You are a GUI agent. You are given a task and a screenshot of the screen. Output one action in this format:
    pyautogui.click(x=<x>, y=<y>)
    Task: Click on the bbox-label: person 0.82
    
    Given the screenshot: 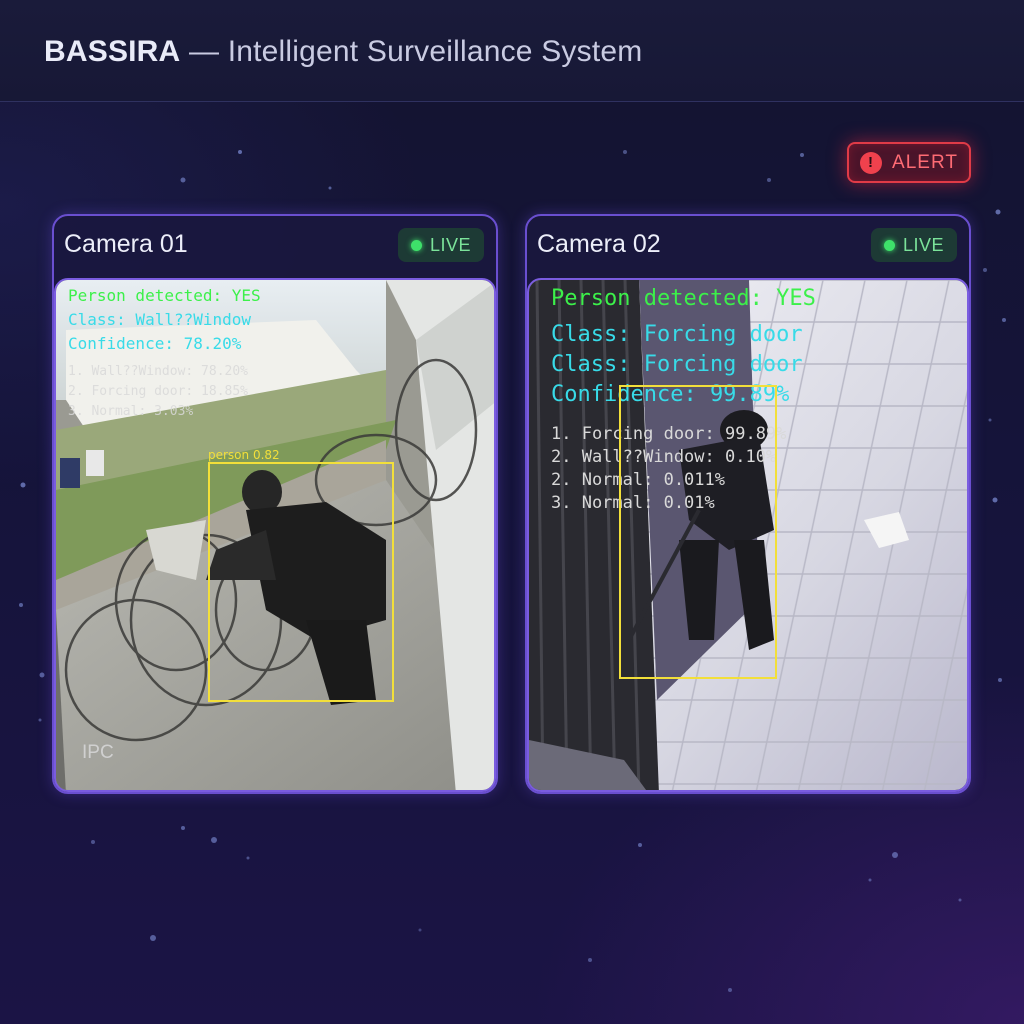 What is the action you would take?
    pyautogui.click(x=244, y=455)
    